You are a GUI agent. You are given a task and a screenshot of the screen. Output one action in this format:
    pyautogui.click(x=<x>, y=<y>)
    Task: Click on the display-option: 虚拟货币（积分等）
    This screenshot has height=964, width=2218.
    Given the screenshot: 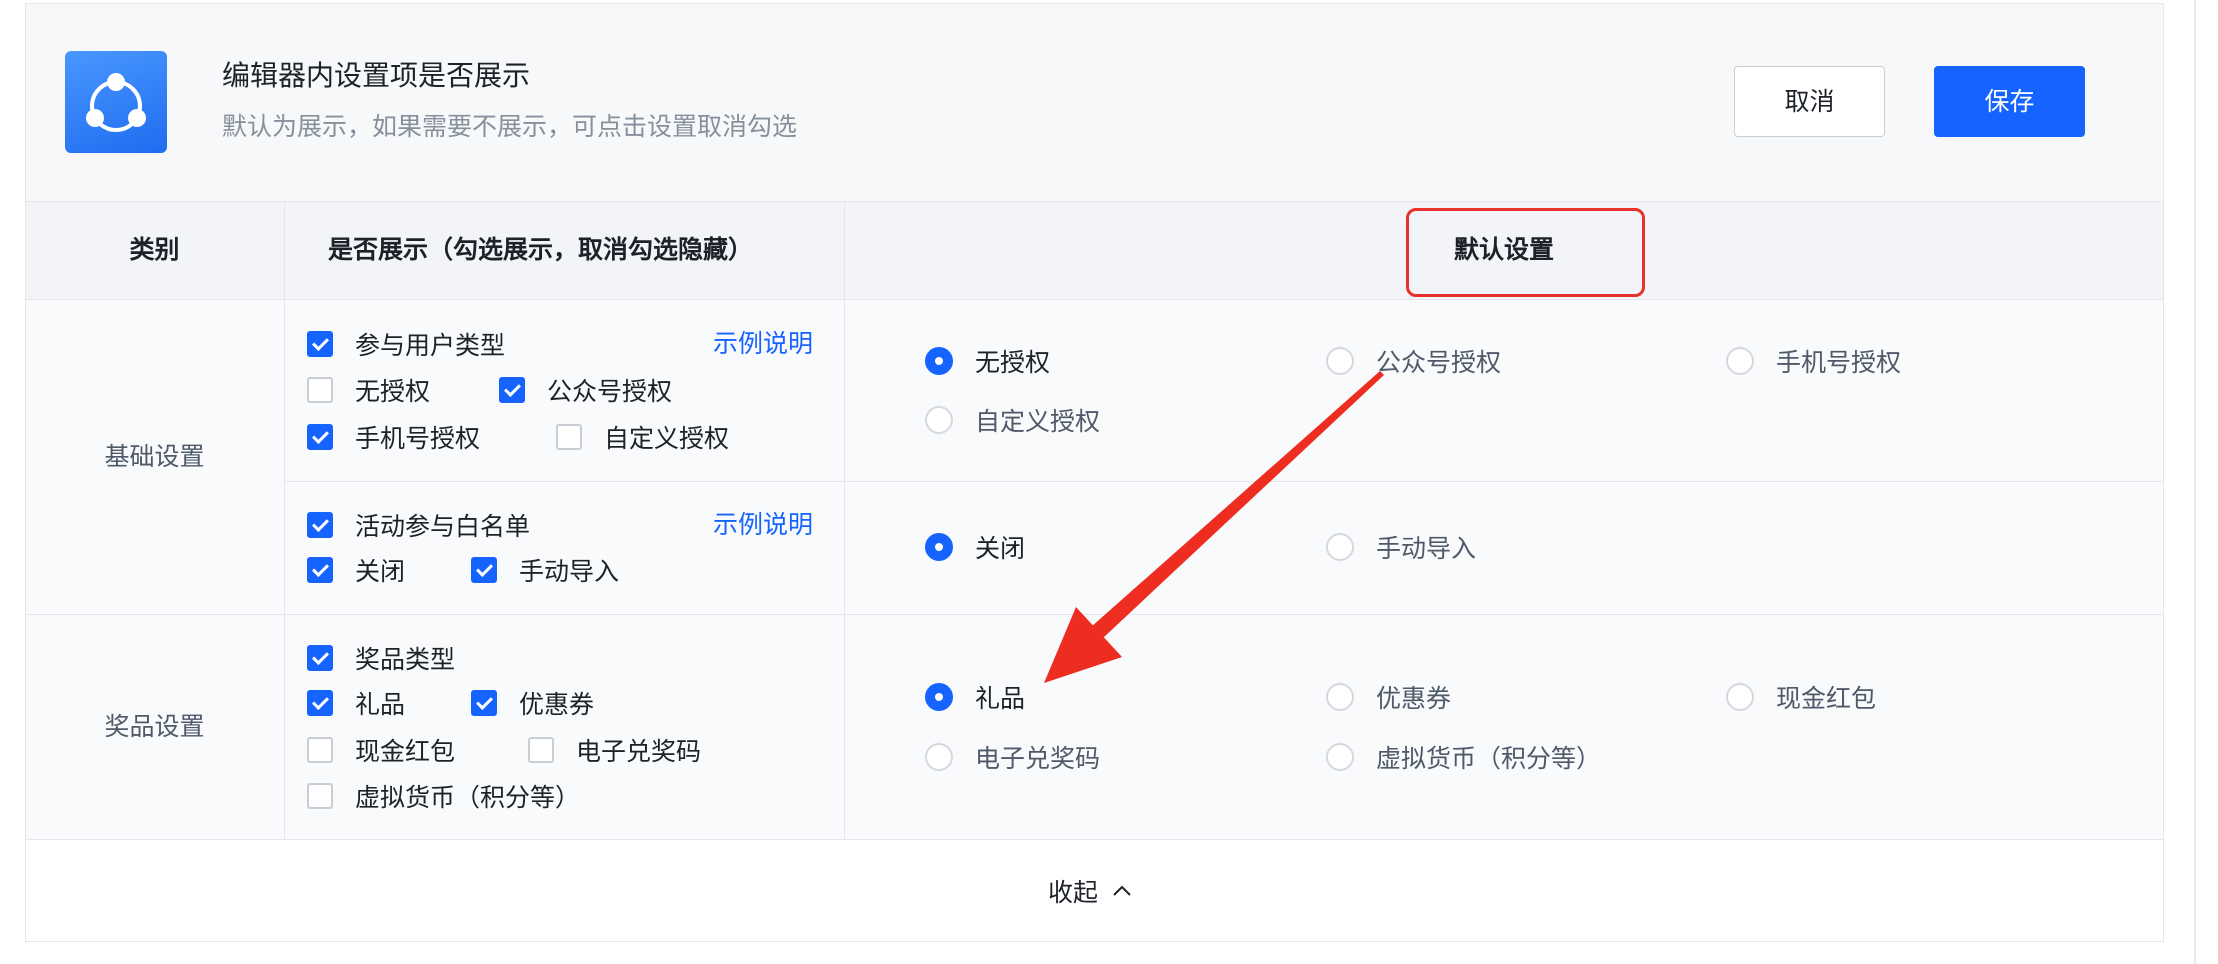 What is the action you would take?
    pyautogui.click(x=443, y=796)
    